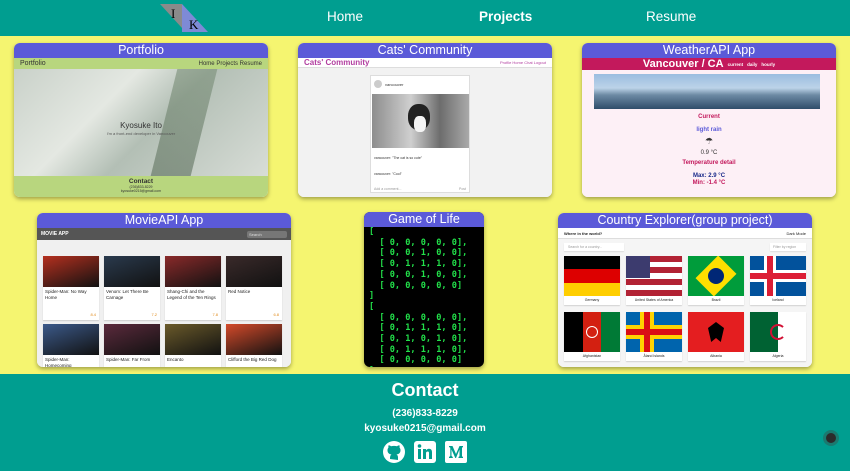 This screenshot has height=471, width=850. What do you see at coordinates (128, 359) in the screenshot?
I see `movie-title: Spider-Man: Far From` at bounding box center [128, 359].